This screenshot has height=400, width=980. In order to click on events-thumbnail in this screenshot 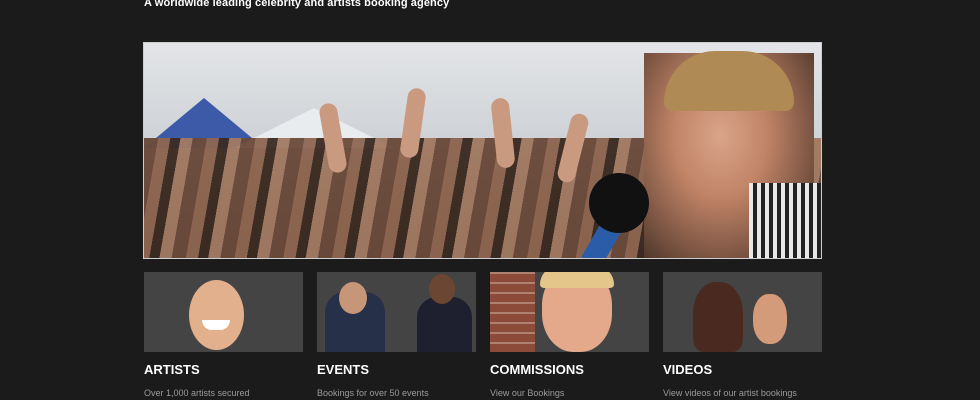, I will do `click(396, 312)`.